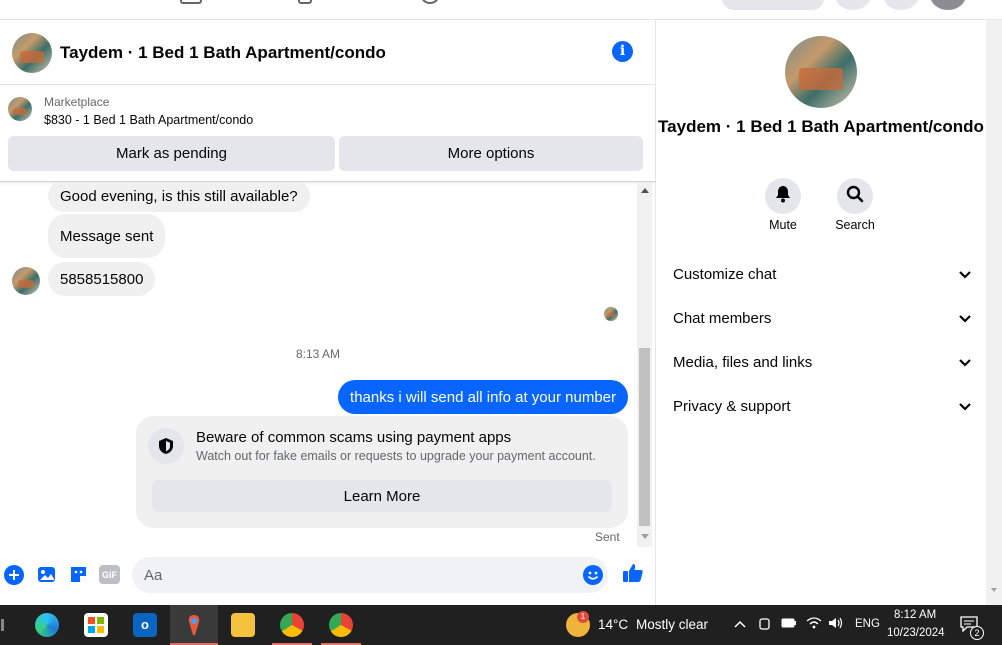 The width and height of the screenshot is (1002, 645). I want to click on message-composer: GIF, so click(327, 576).